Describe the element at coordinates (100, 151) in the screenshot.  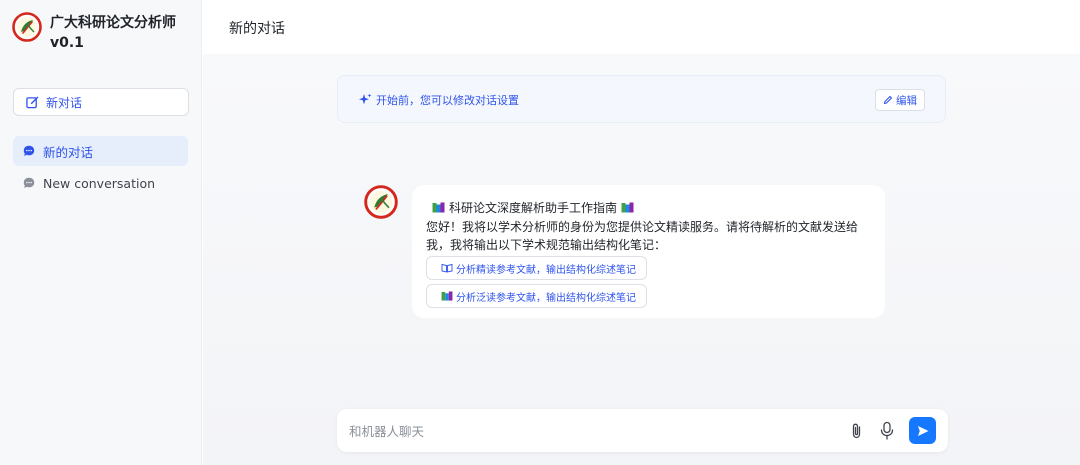
I see `conversation-item-active: 新的对话` at that location.